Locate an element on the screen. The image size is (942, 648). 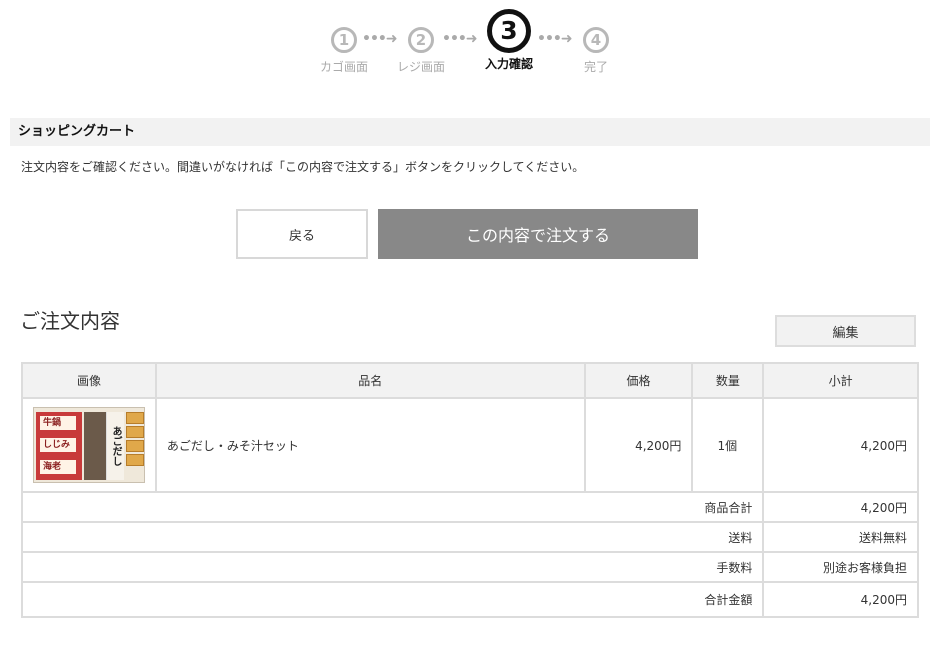
summary-row-grand-total: 合計金額 4,200円 is located at coordinates (469, 599).